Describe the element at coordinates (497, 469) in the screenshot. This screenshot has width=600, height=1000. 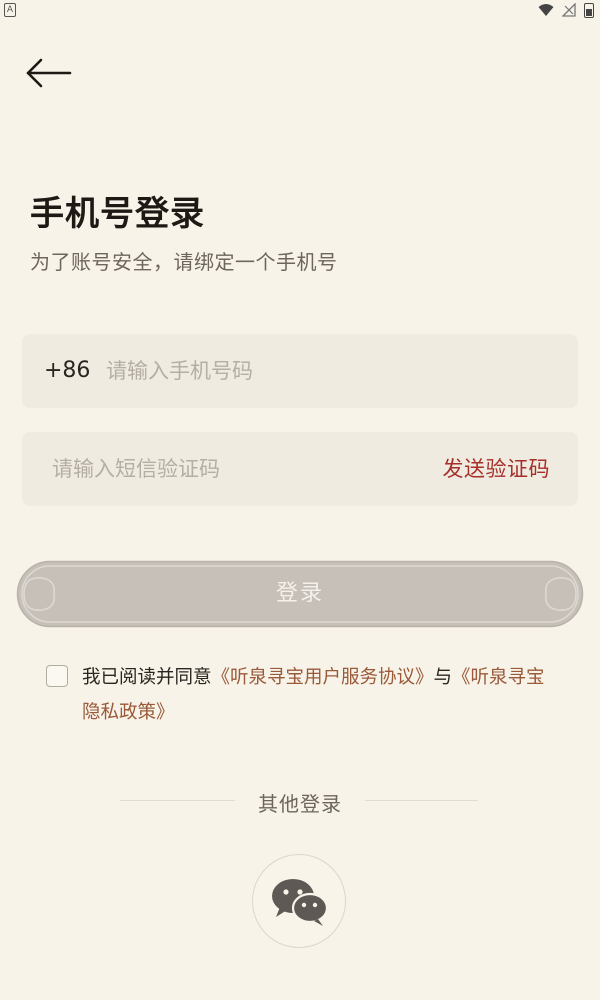
I see `send-code-button: 发送验证码` at that location.